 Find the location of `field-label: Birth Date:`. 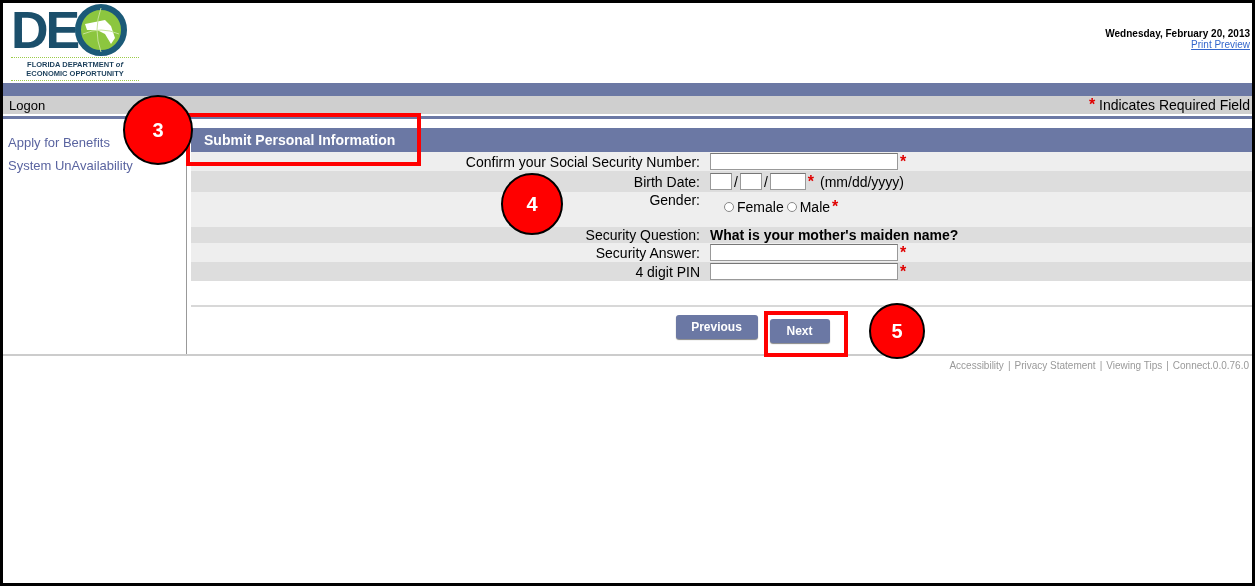

field-label: Birth Date: is located at coordinates (667, 181).